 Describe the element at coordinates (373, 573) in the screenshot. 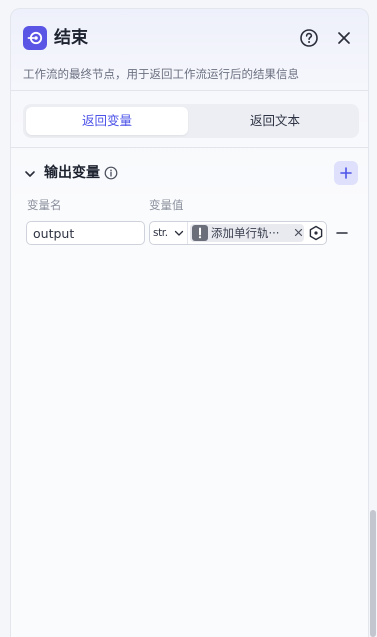

I see `scrollbar-thumb` at that location.